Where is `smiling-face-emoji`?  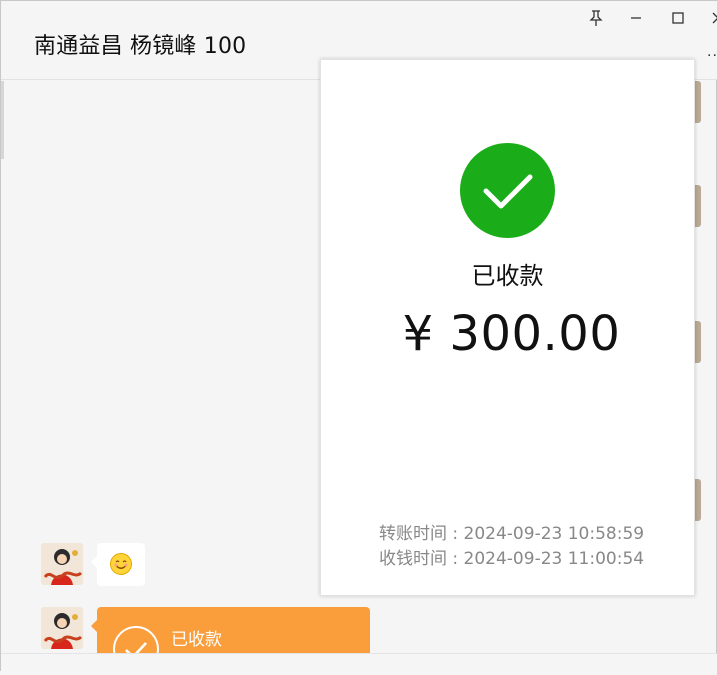
smiling-face-emoji is located at coordinates (121, 564).